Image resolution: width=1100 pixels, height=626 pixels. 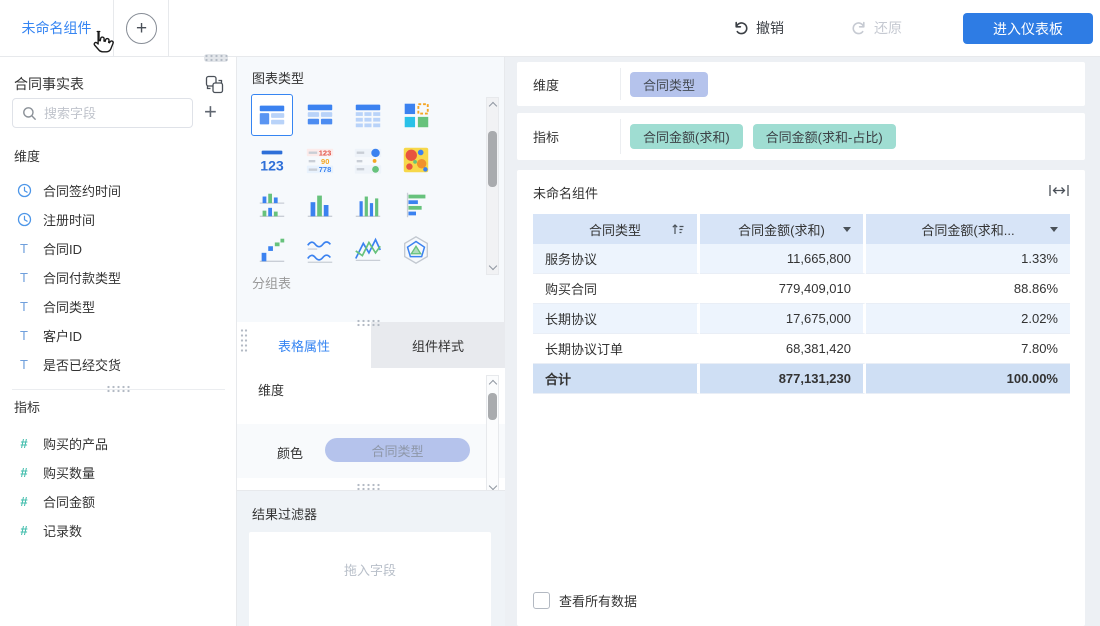 I want to click on column-header-label: 合同类型, so click(x=614, y=230).